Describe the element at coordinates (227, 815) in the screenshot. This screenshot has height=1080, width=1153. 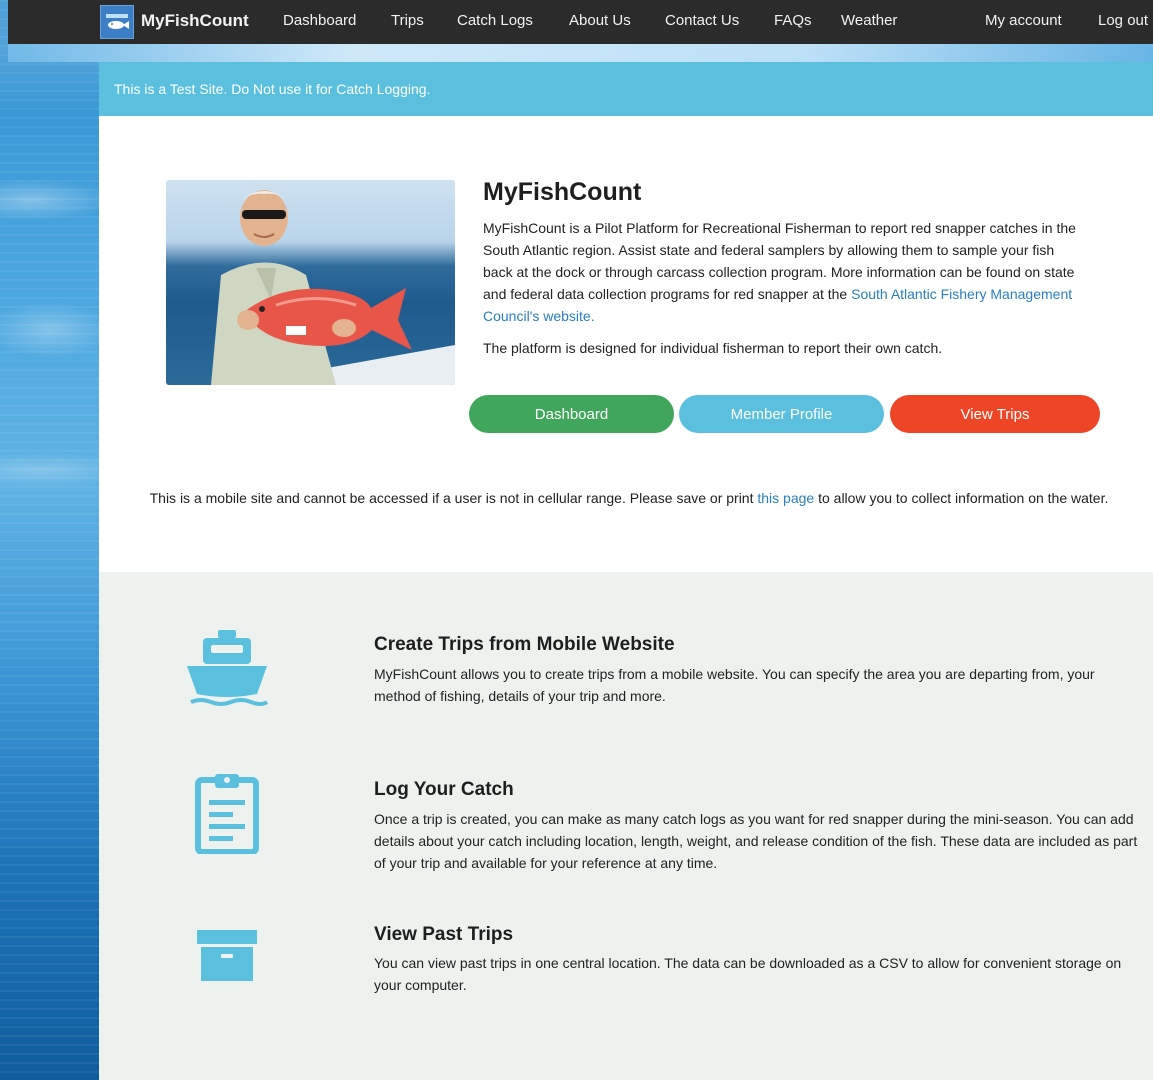
I see `clipboard-icon` at that location.